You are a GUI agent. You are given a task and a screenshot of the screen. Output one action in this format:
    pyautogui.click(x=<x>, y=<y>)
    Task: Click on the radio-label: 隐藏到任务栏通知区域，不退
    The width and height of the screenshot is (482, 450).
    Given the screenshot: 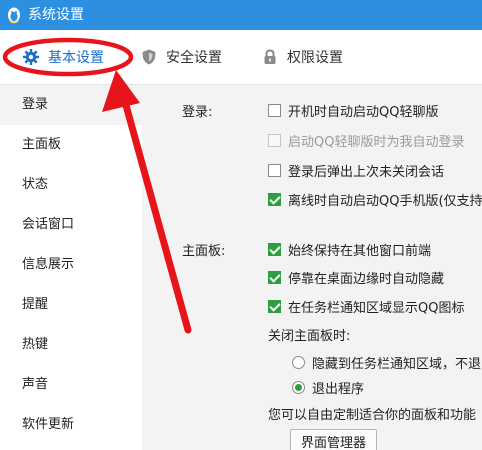 What is the action you would take?
    pyautogui.click(x=397, y=364)
    